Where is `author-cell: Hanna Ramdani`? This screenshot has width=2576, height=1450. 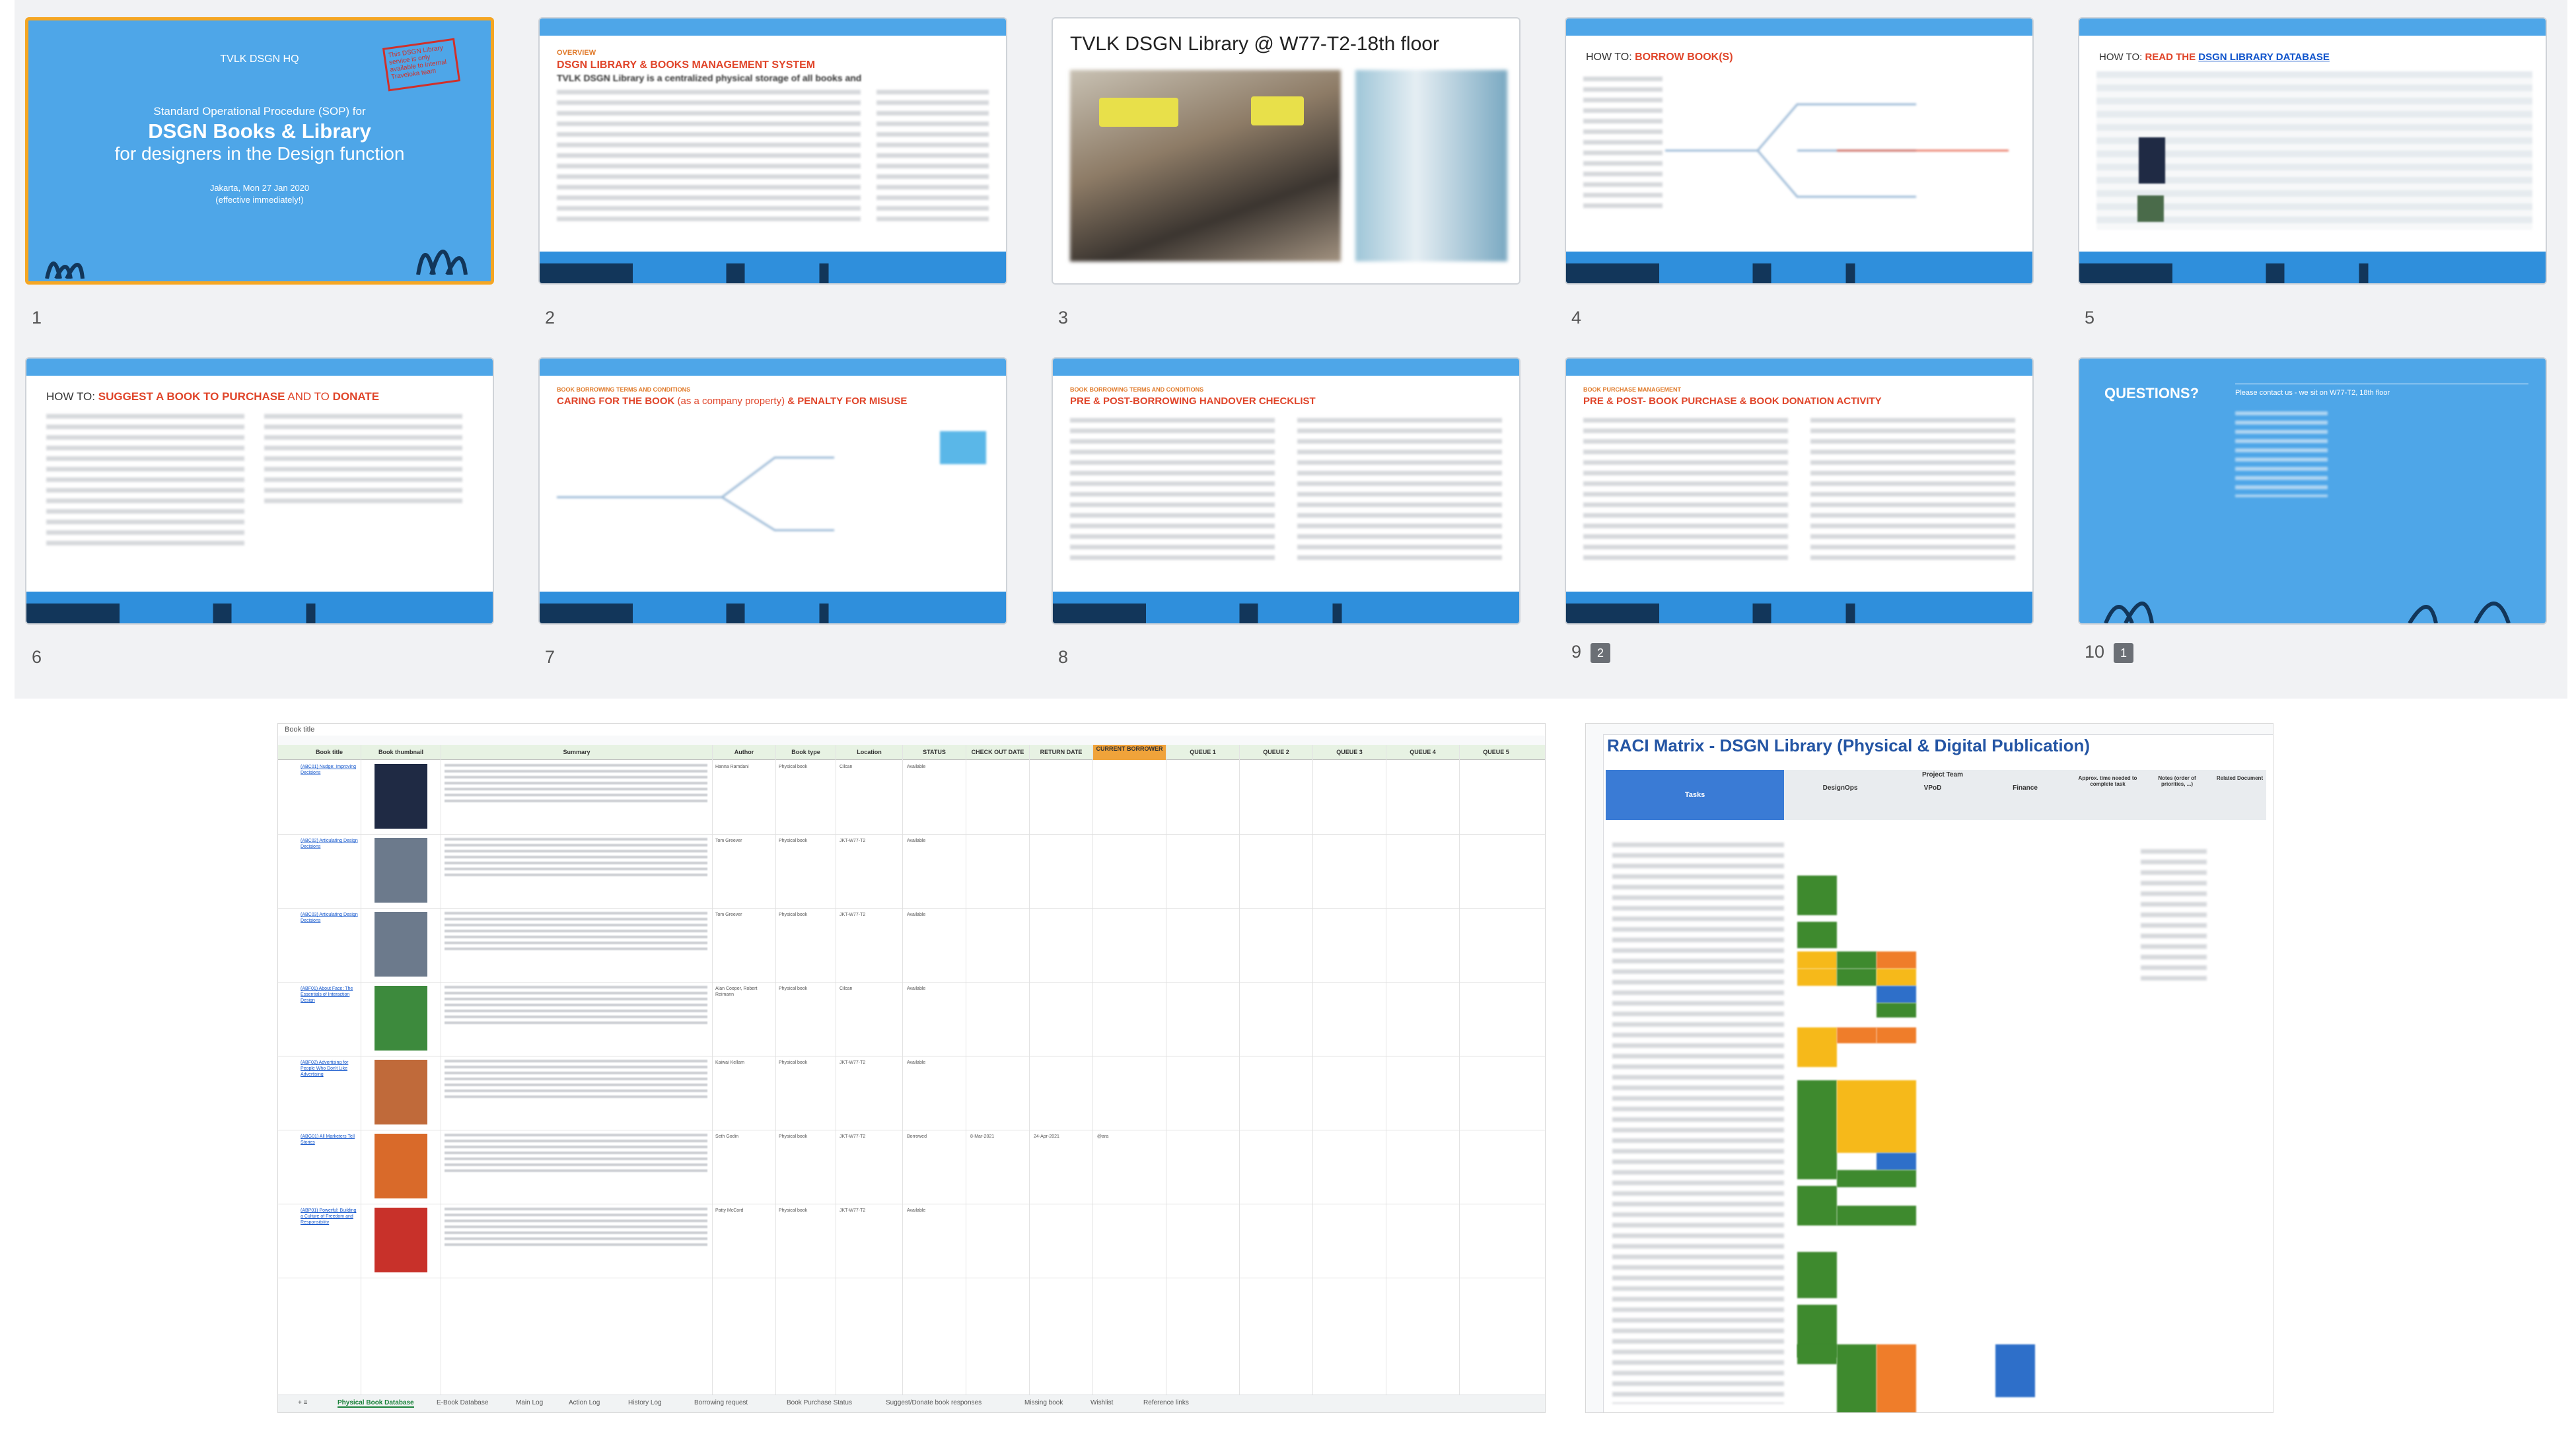 author-cell: Hanna Ramdani is located at coordinates (744, 767).